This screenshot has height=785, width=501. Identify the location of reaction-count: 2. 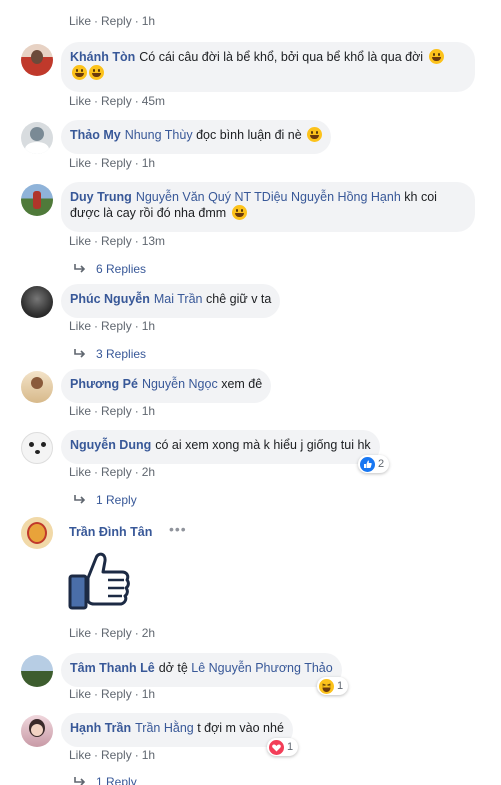
(381, 464).